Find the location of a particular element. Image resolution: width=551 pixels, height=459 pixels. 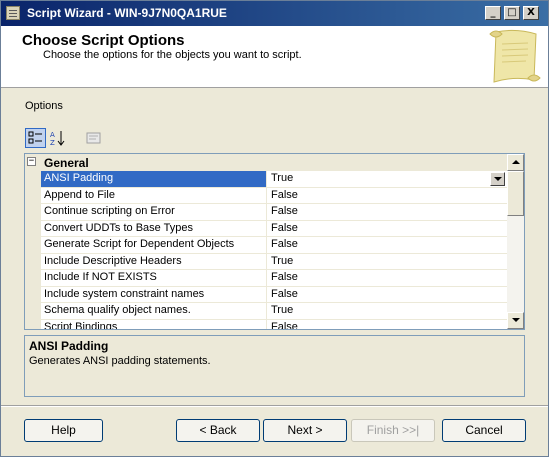

property-row: Script Bindings False is located at coordinates (266, 324).